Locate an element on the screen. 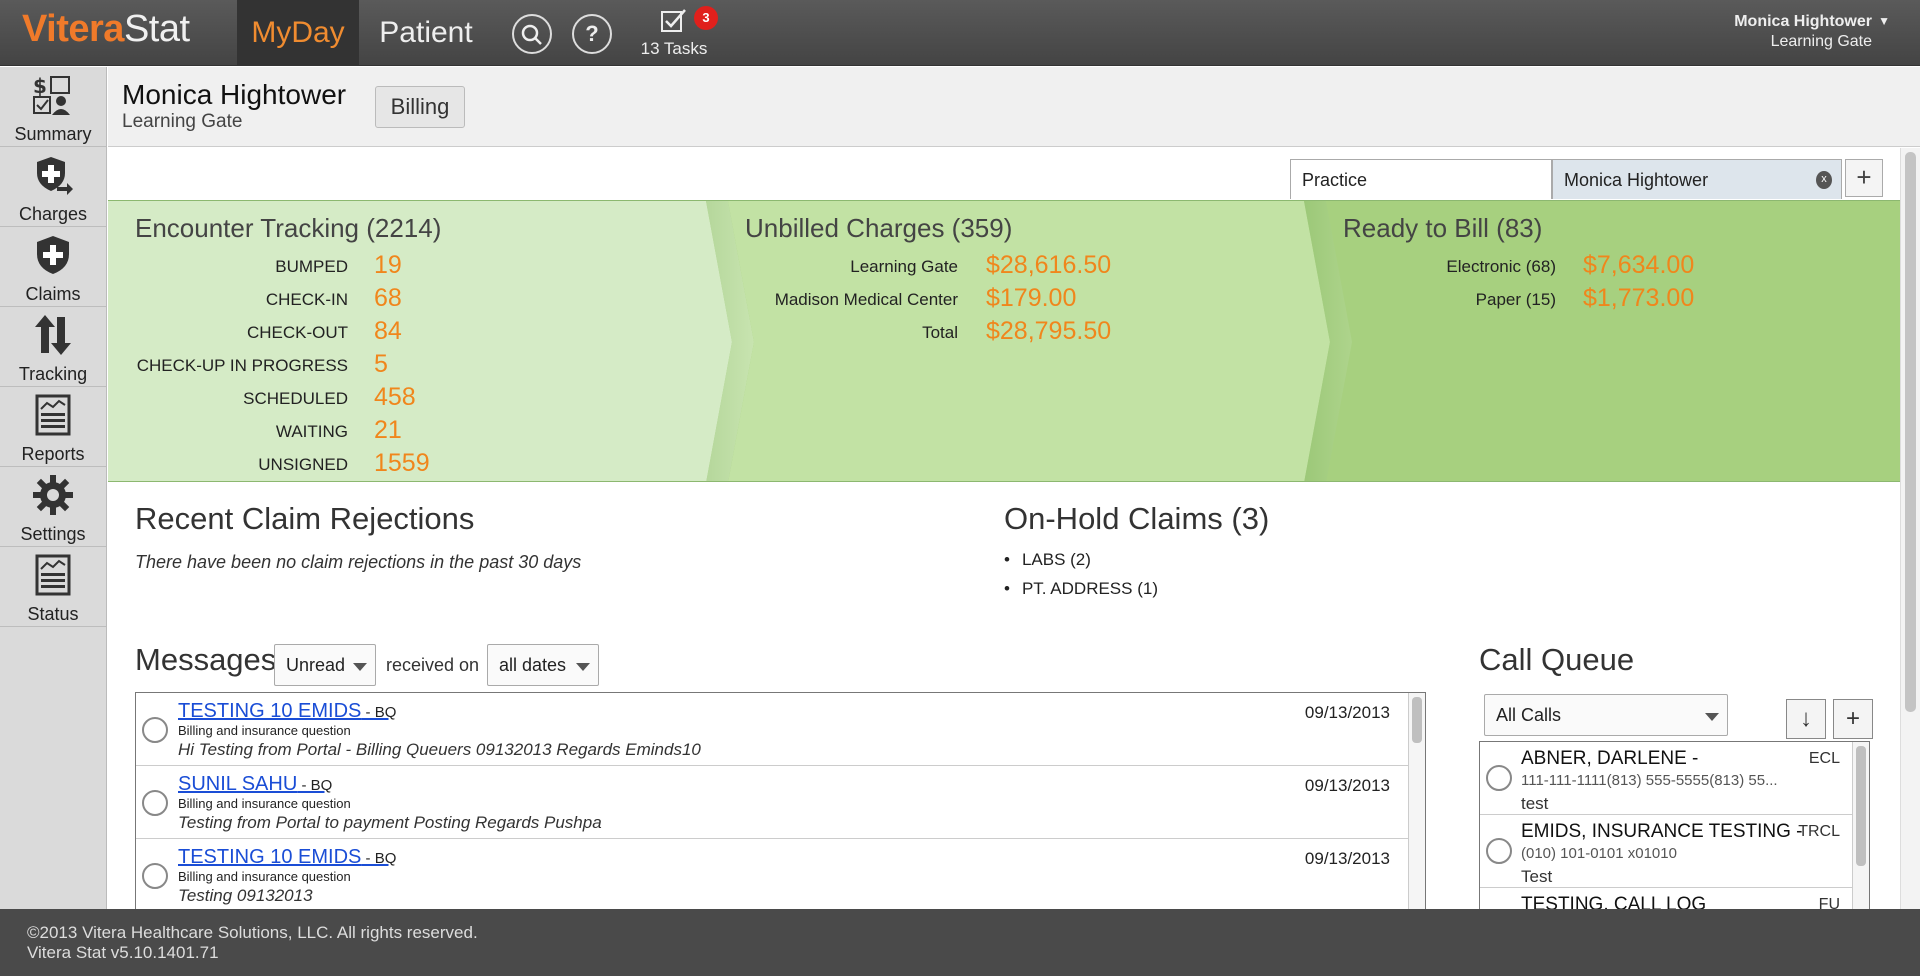 This screenshot has height=976, width=1920. messages-title: Messages is located at coordinates (206, 659).